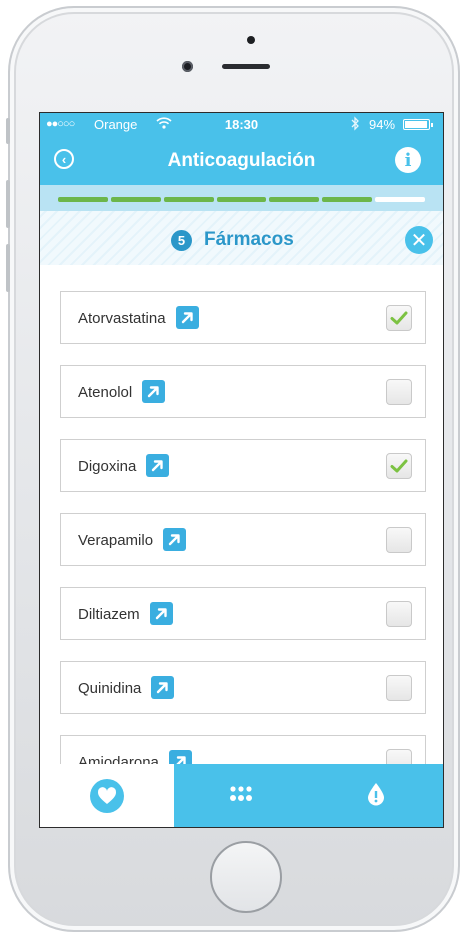 This screenshot has width=469, height=938. Describe the element at coordinates (243, 317) in the screenshot. I see `drug-row: Atorvastatina` at that location.